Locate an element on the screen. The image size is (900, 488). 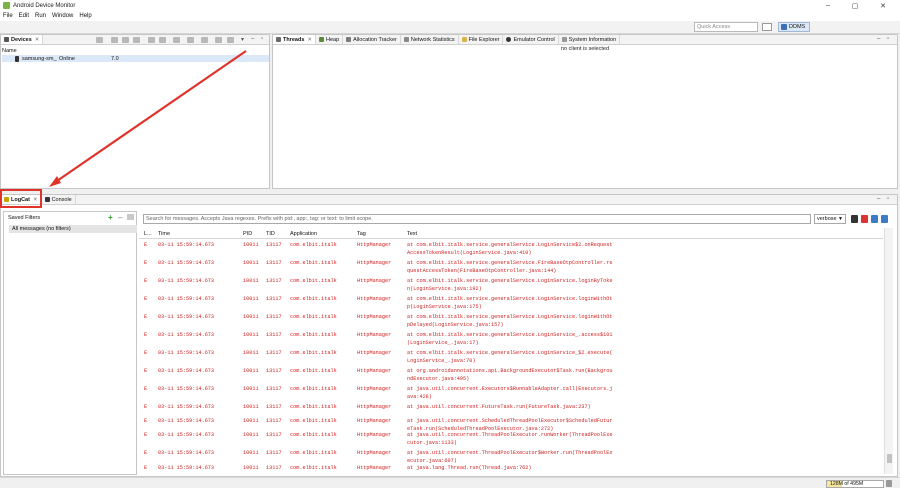
annotation-arrow is located at coordinates (148, 118).